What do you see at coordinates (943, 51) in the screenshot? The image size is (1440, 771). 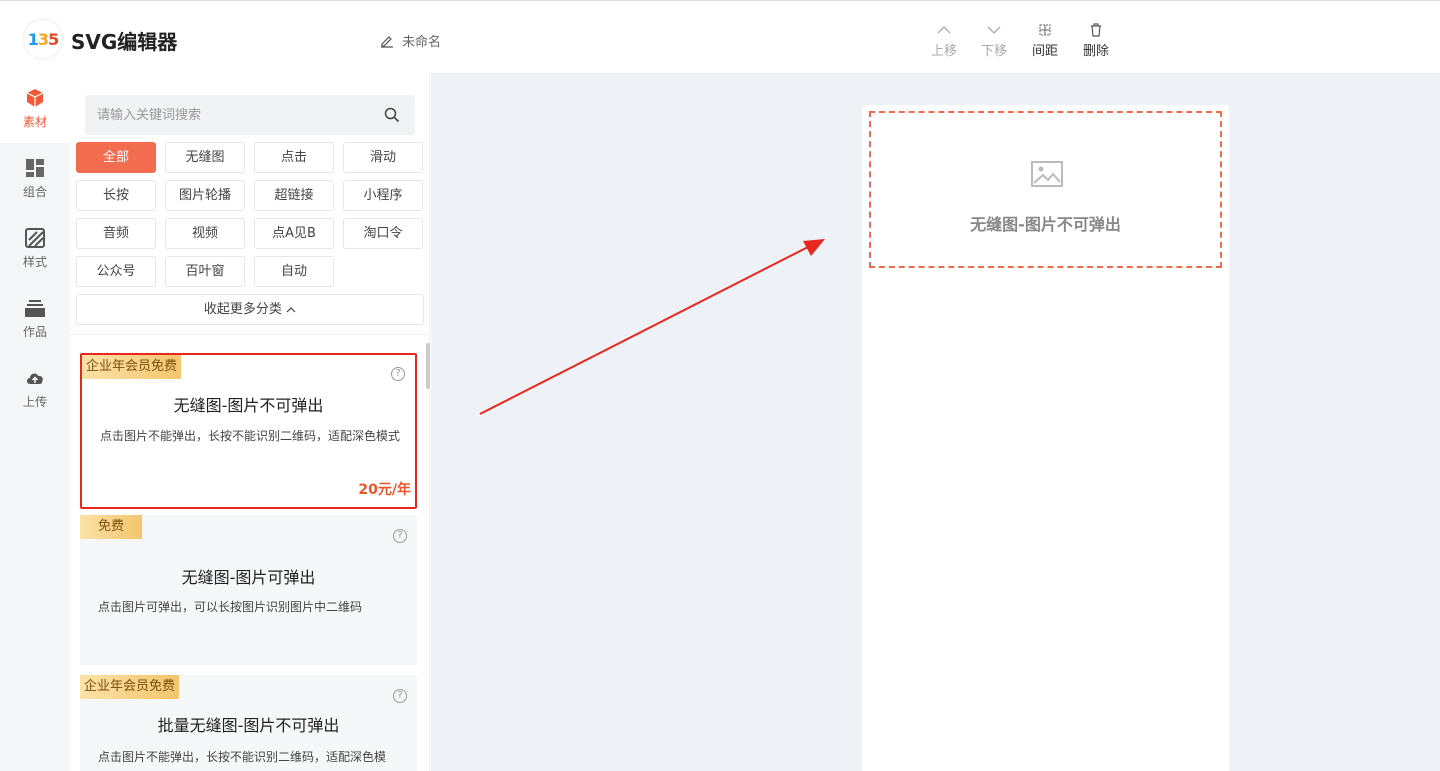 I see `move-up-label: 上移` at bounding box center [943, 51].